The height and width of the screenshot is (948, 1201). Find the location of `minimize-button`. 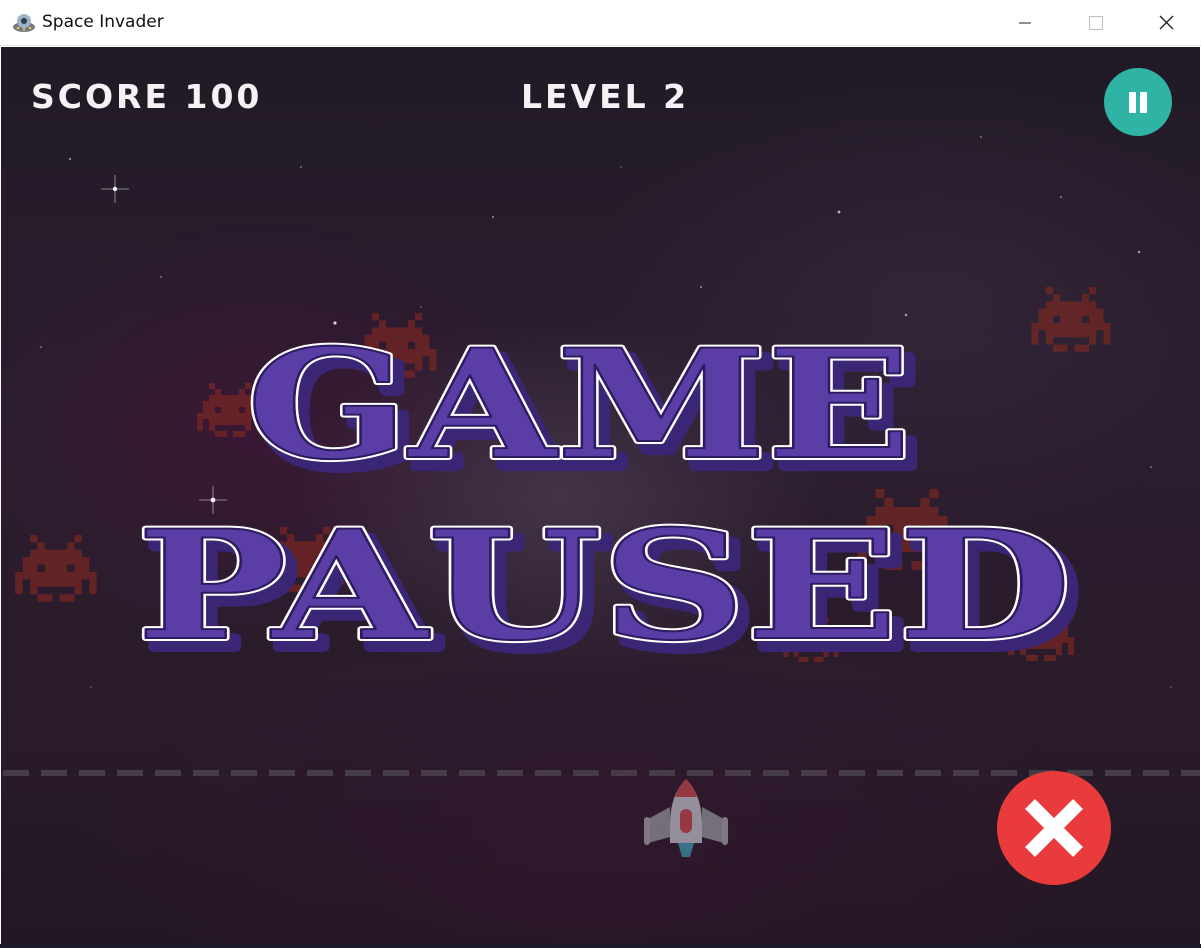

minimize-button is located at coordinates (1026, 23).